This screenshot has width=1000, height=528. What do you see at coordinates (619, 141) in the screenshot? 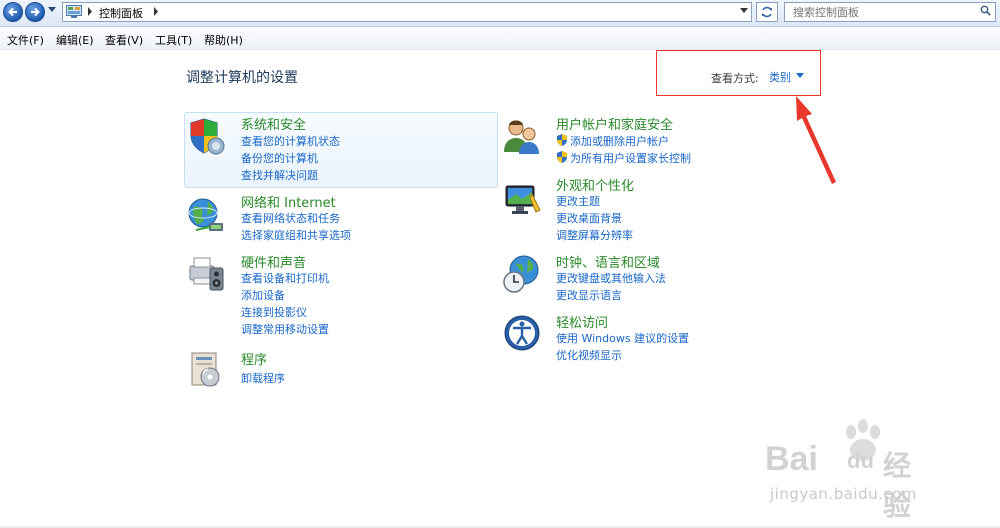
I see `link-add-remove-accounts: 添加或删除用户帐户` at bounding box center [619, 141].